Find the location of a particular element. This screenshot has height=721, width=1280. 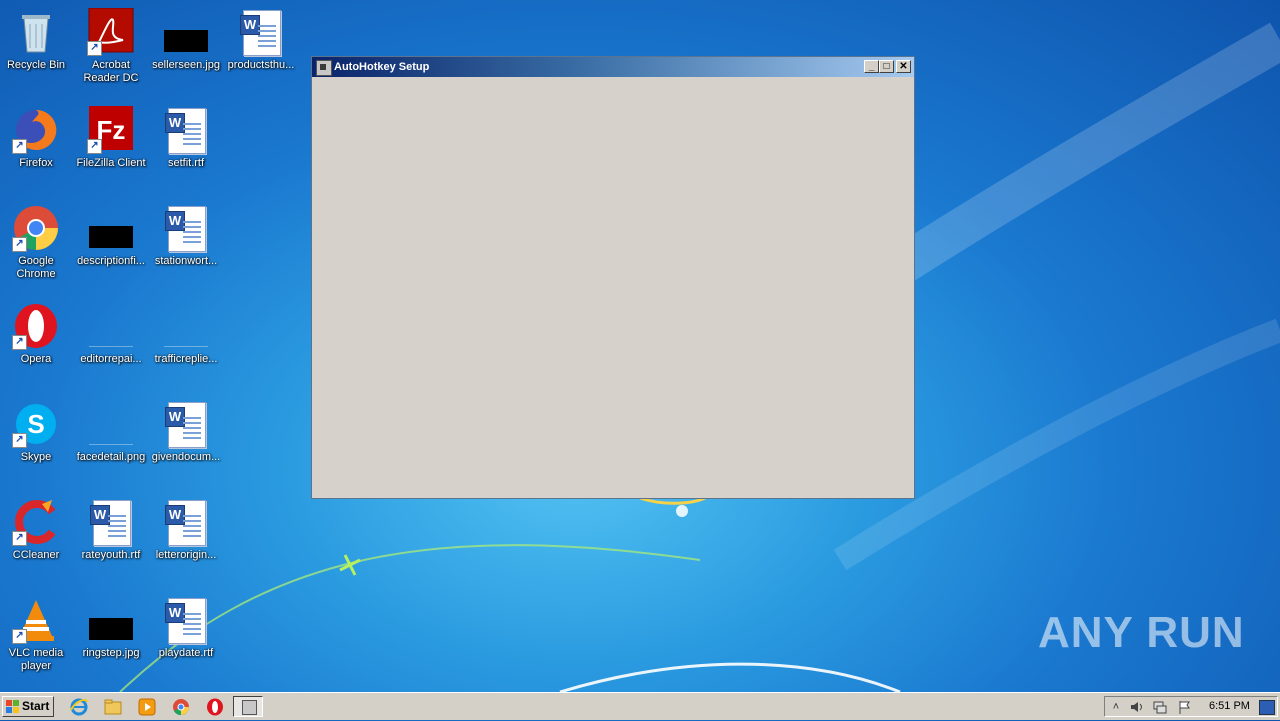

desktop-icon-filezilla-client: Fz ↗ FileZilla Client is located at coordinates (111, 138).